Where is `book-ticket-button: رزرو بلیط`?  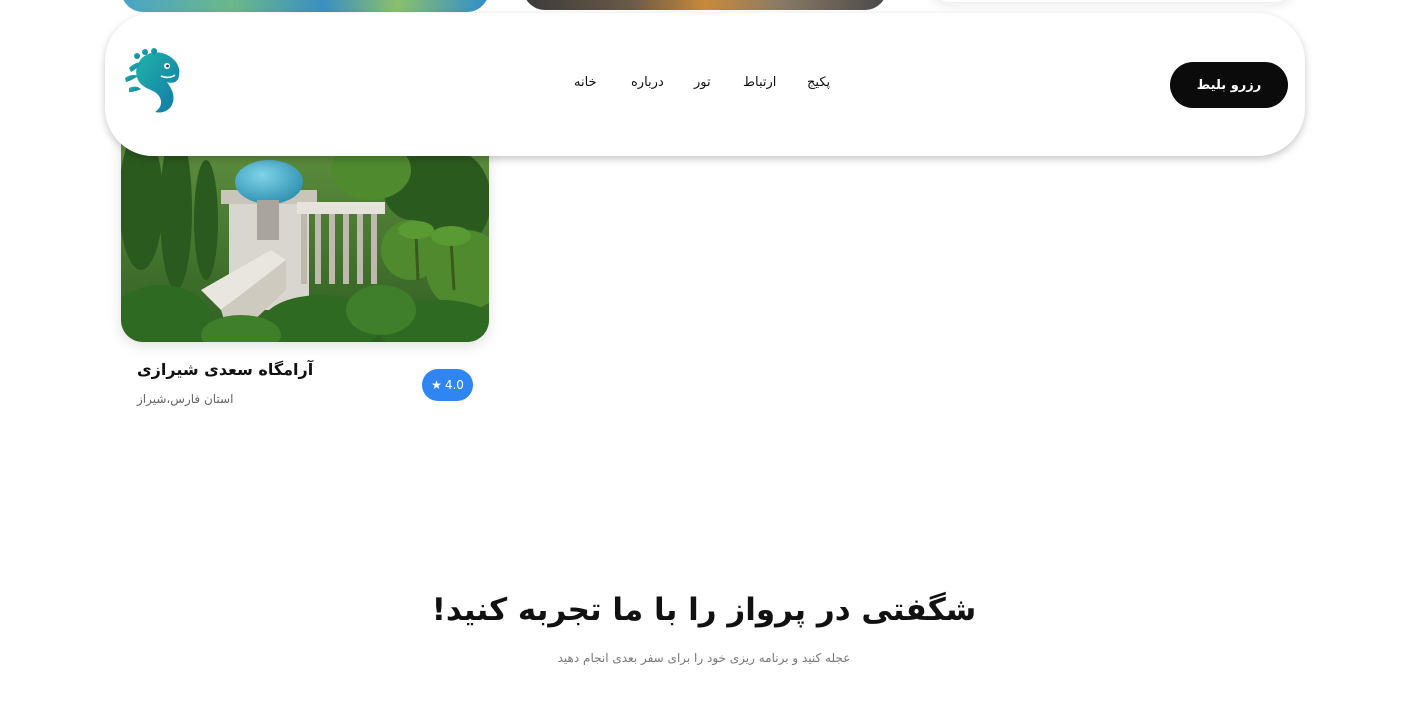 book-ticket-button: رزرو بلیط is located at coordinates (1229, 85).